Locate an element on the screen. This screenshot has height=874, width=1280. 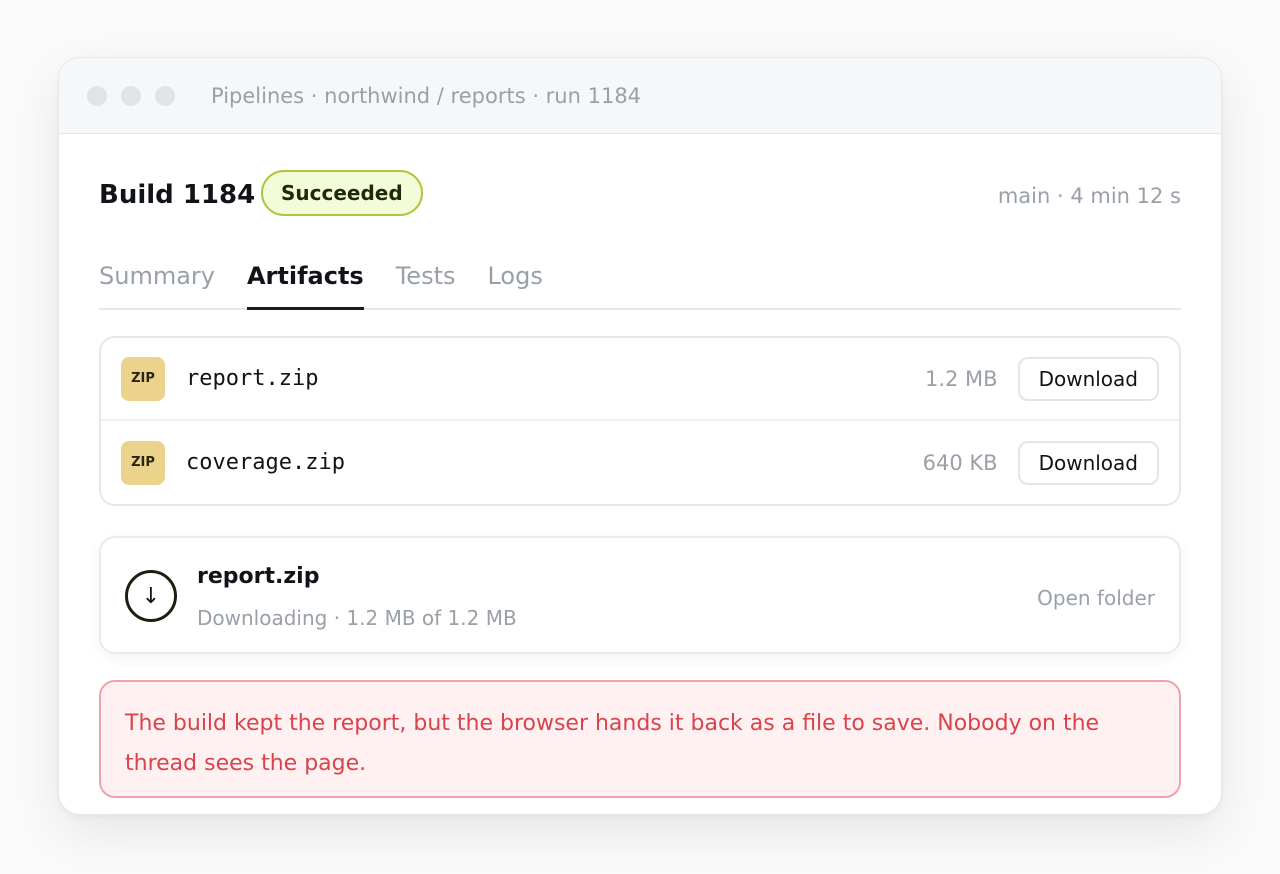
download-status: Downloading · 1.2 MB of 1.2 MB is located at coordinates (357, 618).